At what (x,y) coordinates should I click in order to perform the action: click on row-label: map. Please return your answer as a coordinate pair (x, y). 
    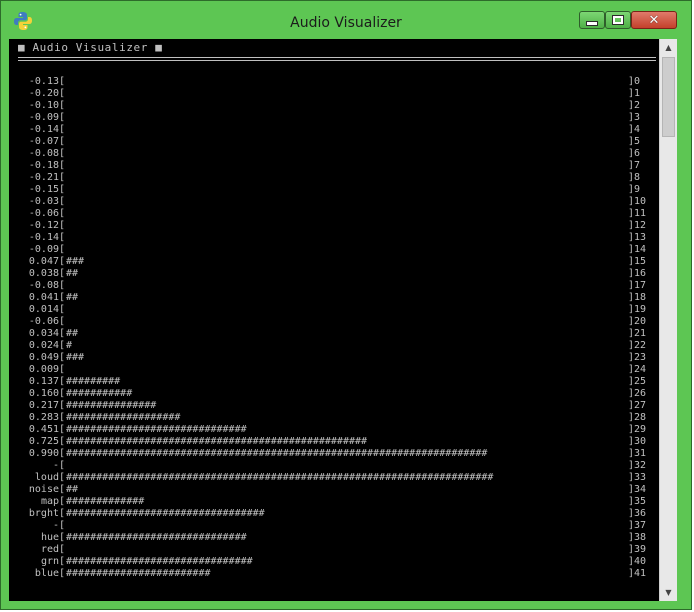
    Looking at the image, I should click on (49, 501).